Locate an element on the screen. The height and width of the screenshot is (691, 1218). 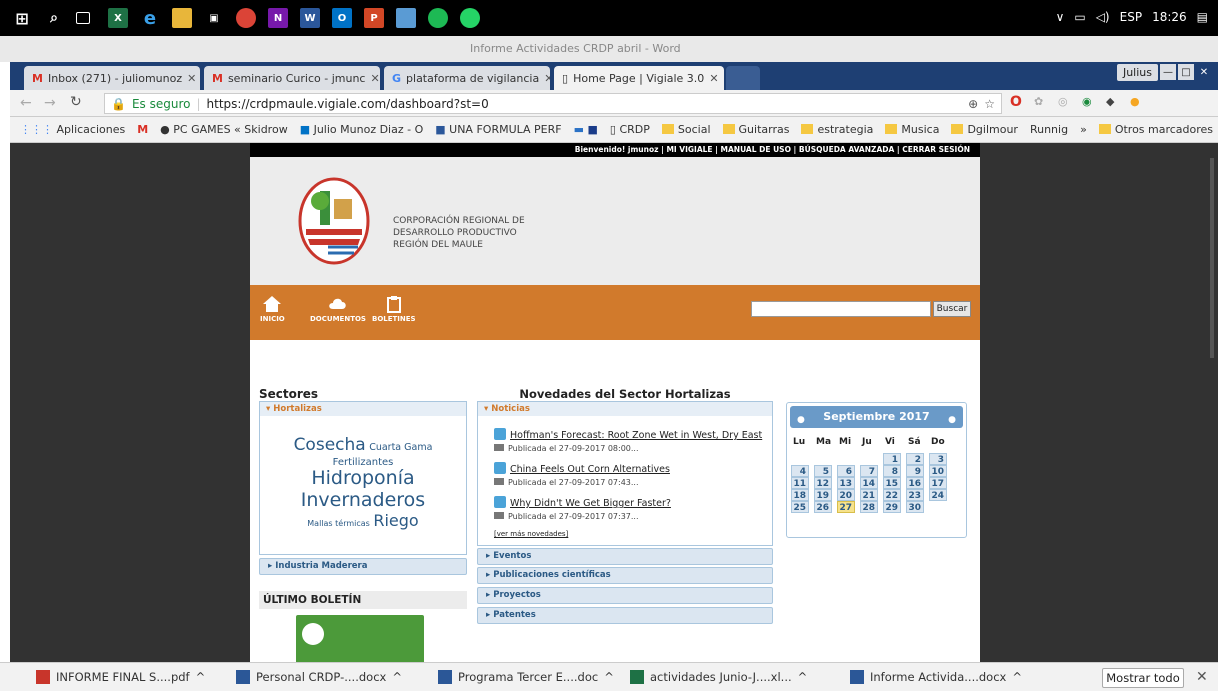
chrome-taskbar-icon is located at coordinates (246, 18).